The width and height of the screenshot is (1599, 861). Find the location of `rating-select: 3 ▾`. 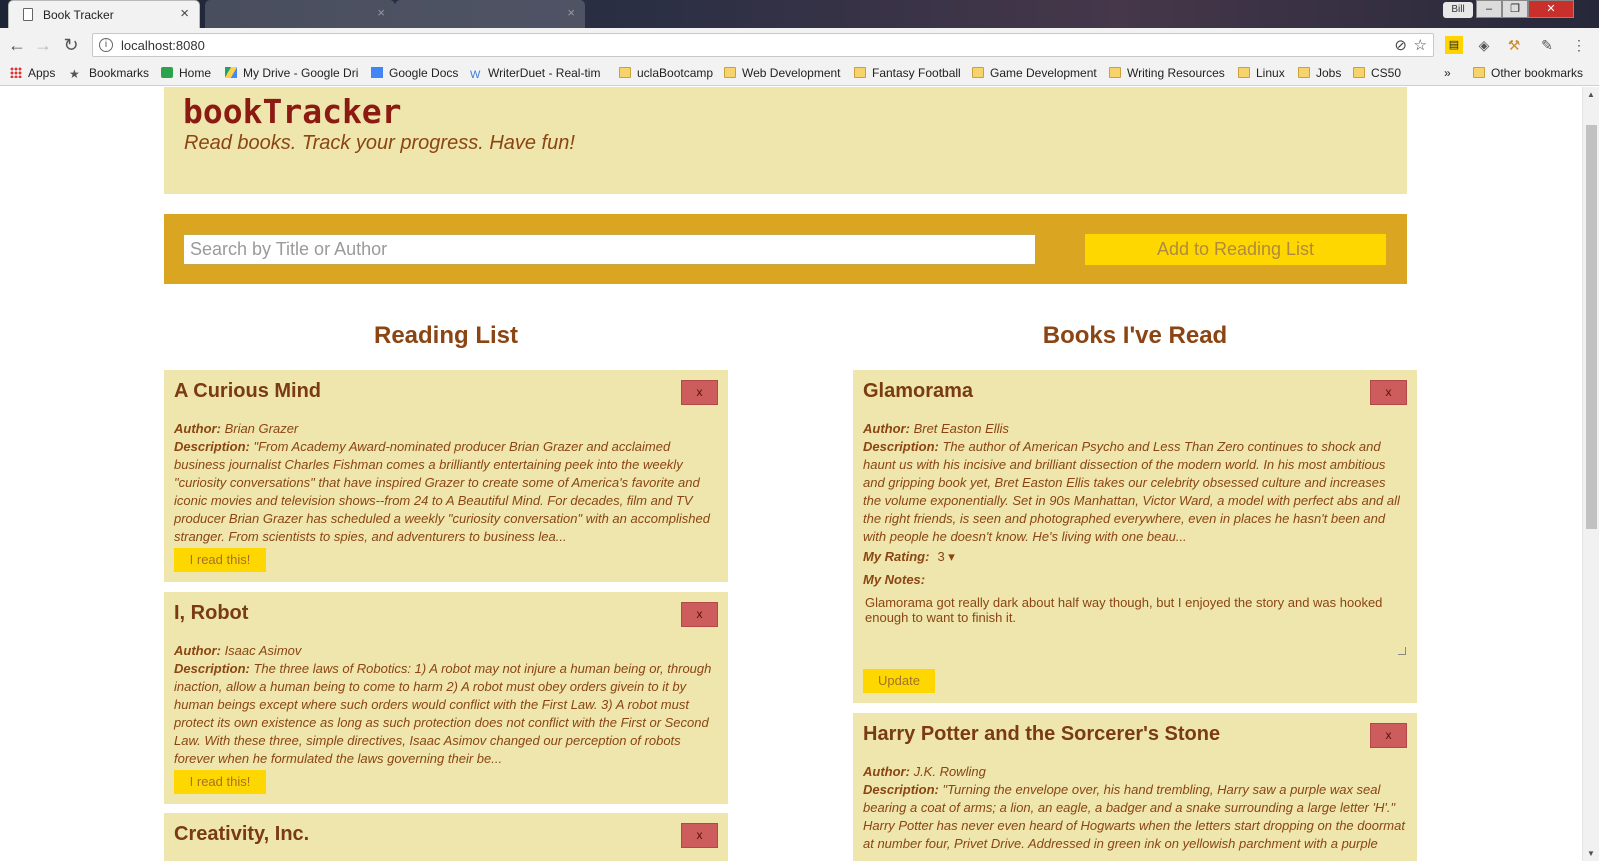

rating-select: 3 ▾ is located at coordinates (945, 557).